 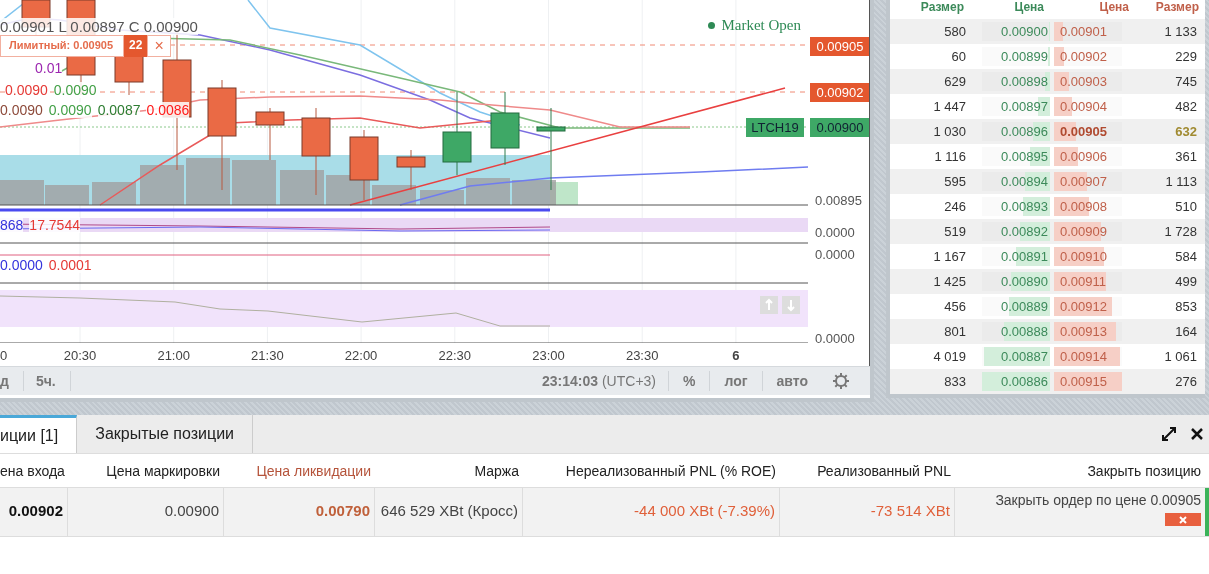 I want to click on ask-price: 0.00915, so click(x=1078, y=381).